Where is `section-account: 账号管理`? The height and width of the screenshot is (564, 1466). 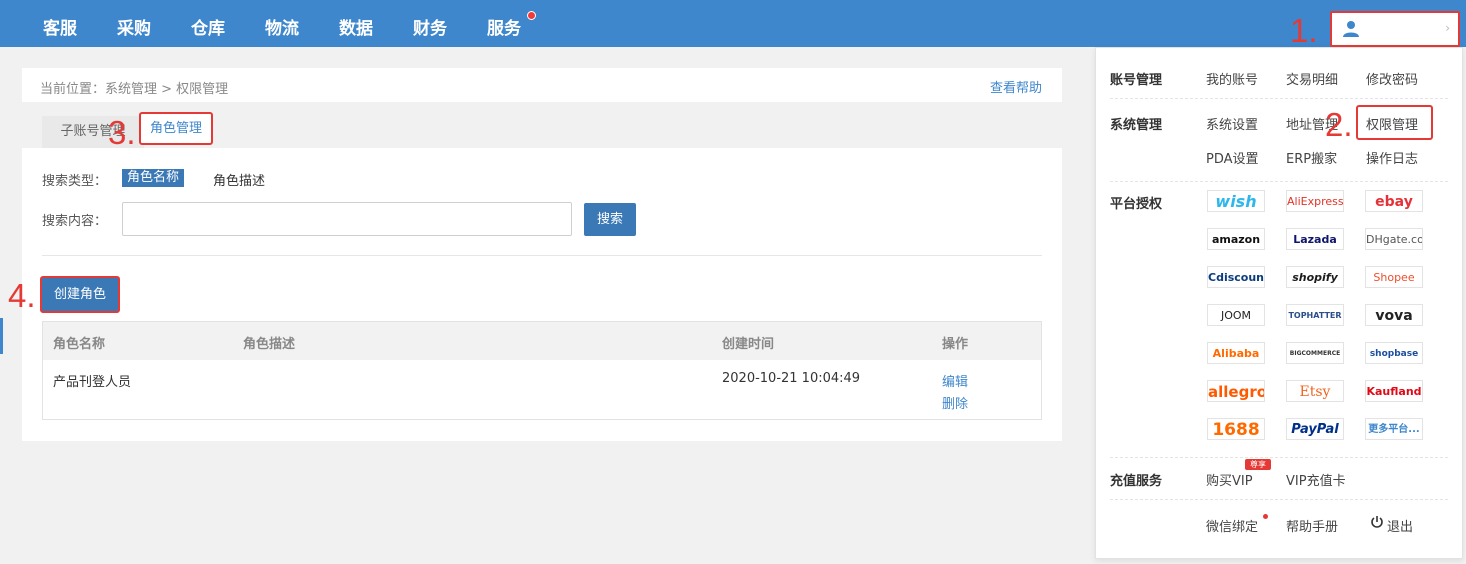
section-account: 账号管理 is located at coordinates (1136, 80).